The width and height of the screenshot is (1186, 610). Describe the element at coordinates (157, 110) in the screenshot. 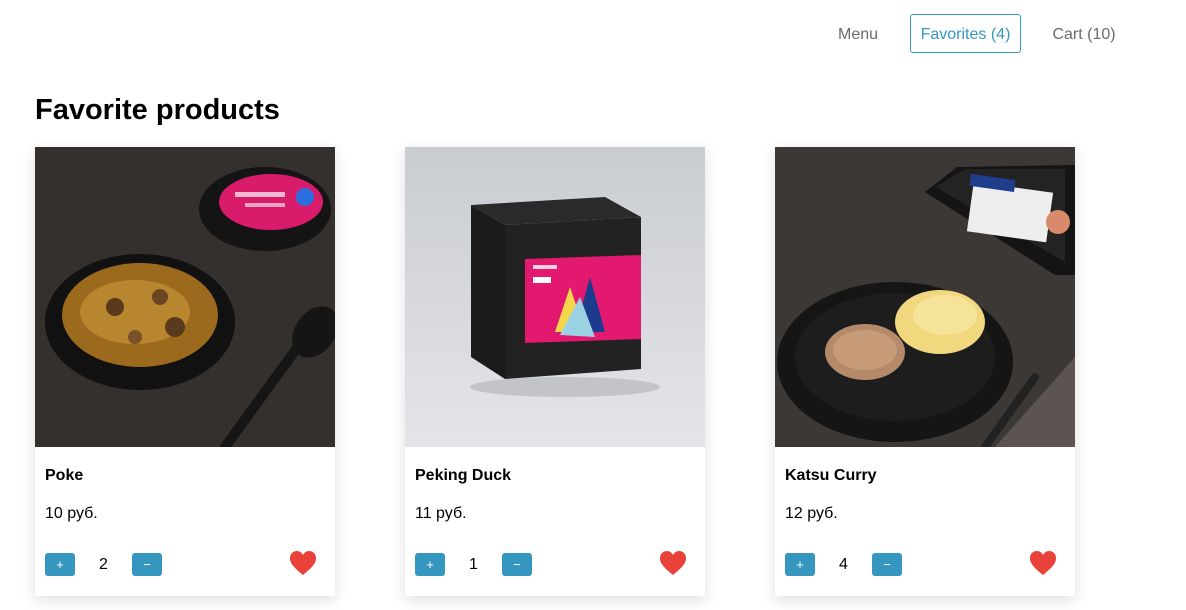

I see `page-title: Favorite products` at that location.